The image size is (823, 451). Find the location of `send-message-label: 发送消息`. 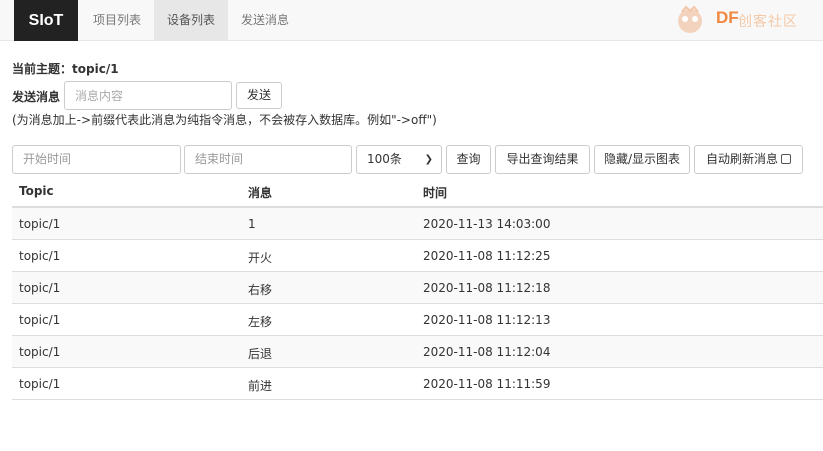

send-message-label: 发送消息 is located at coordinates (36, 97).